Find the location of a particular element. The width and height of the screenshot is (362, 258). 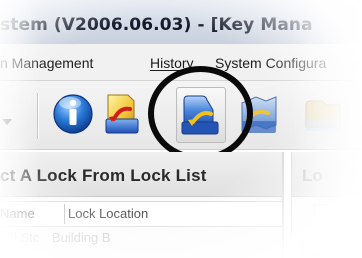

lock-list-column-headers: Name Lock Location is located at coordinates (141, 214).